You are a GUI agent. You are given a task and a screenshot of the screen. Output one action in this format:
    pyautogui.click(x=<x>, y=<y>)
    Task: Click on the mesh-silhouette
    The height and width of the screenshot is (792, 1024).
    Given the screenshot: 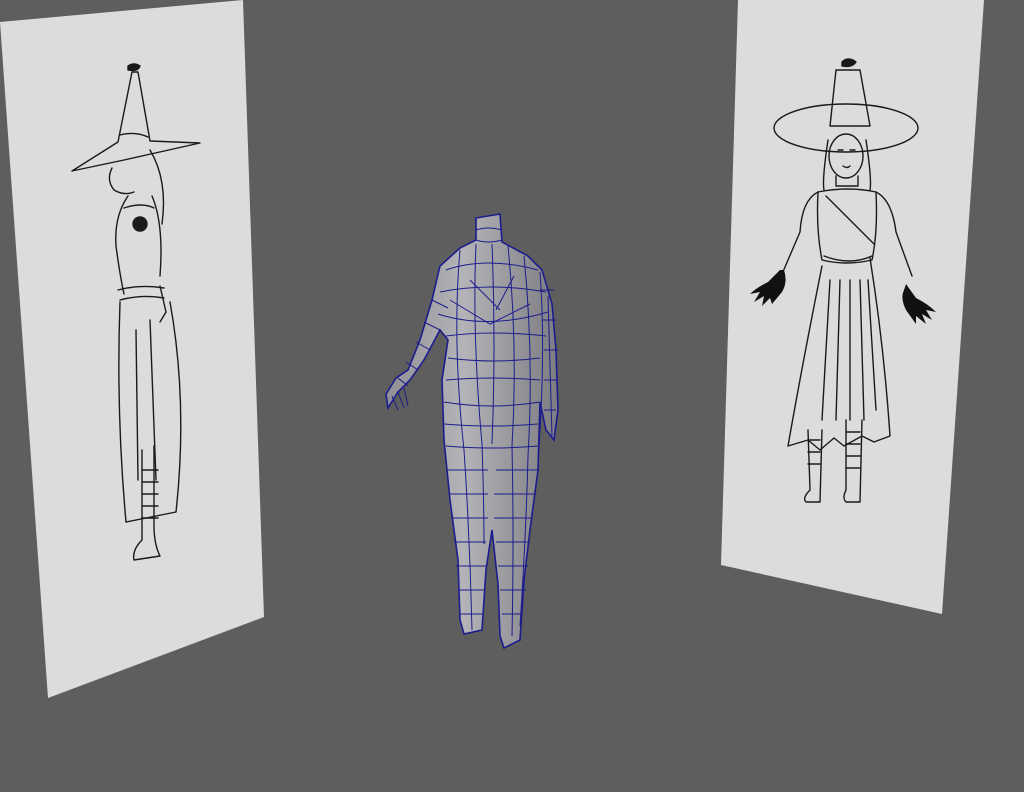 What is the action you would take?
    pyautogui.click(x=472, y=431)
    